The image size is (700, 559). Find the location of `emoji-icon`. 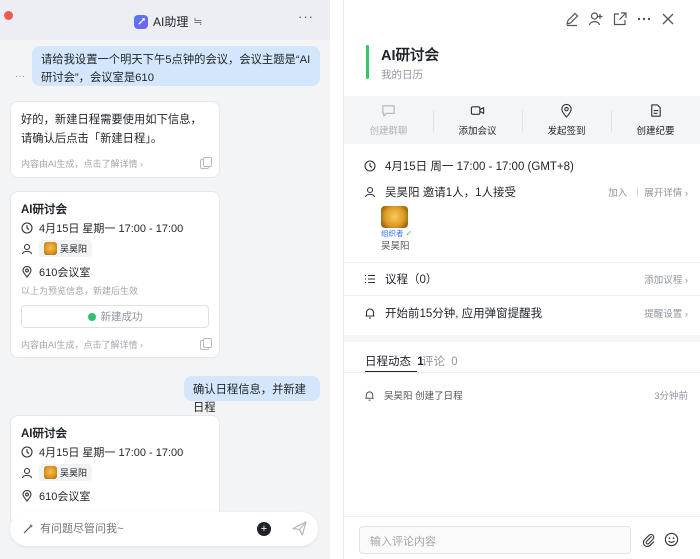

emoji-icon is located at coordinates (671, 539).